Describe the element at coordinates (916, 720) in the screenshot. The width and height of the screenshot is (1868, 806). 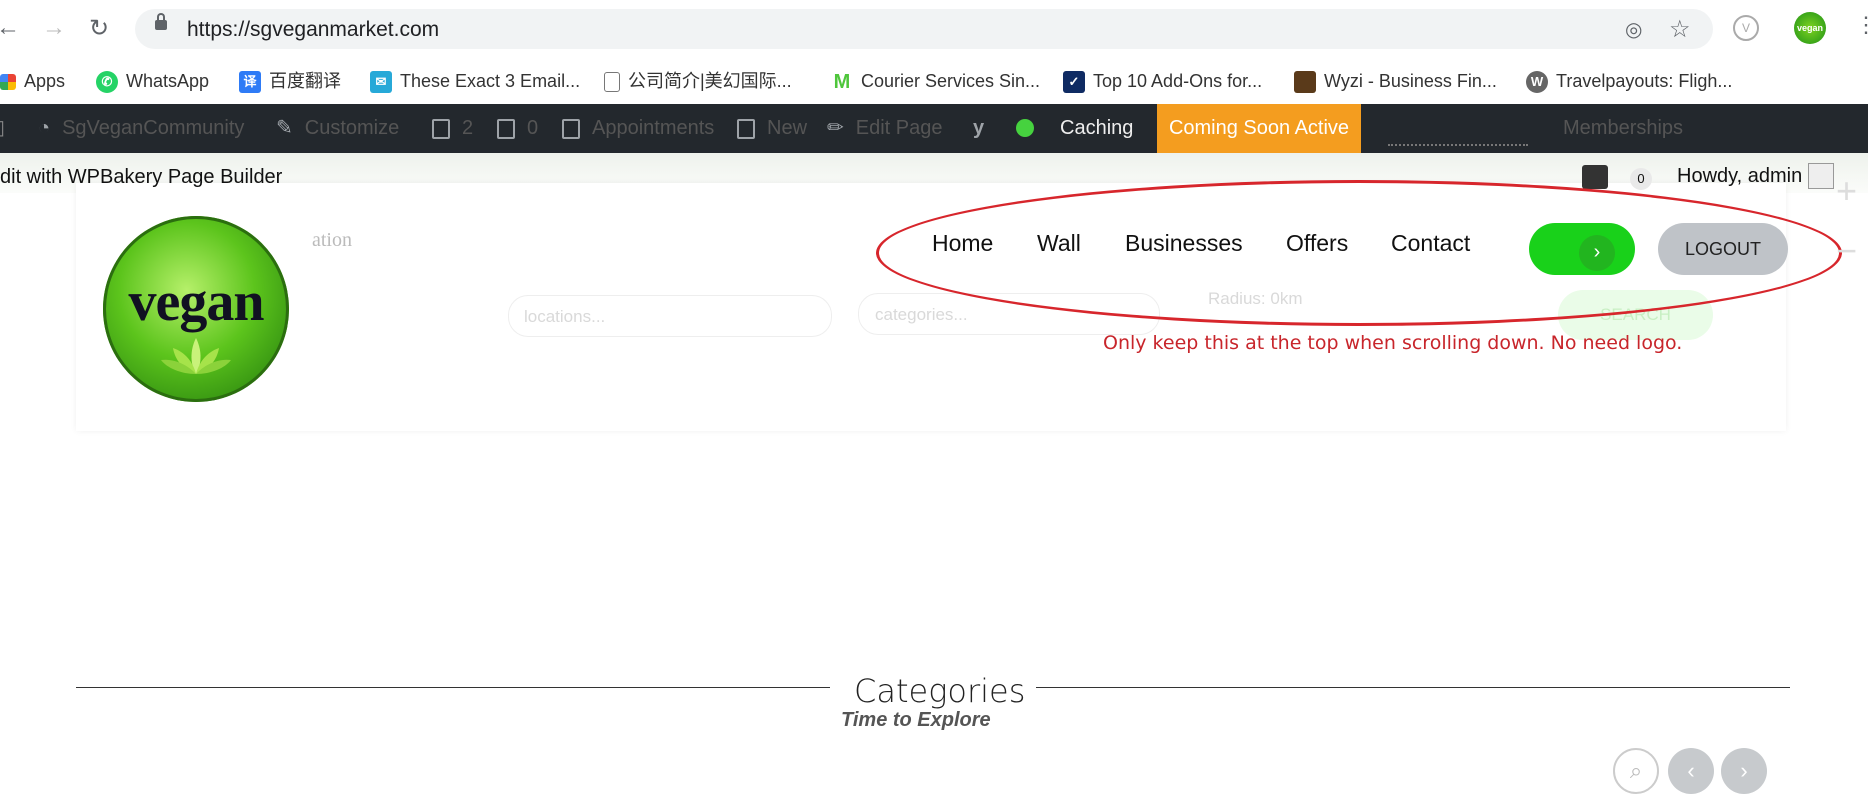
I see `categories-subtitle: Time to Explore` at that location.